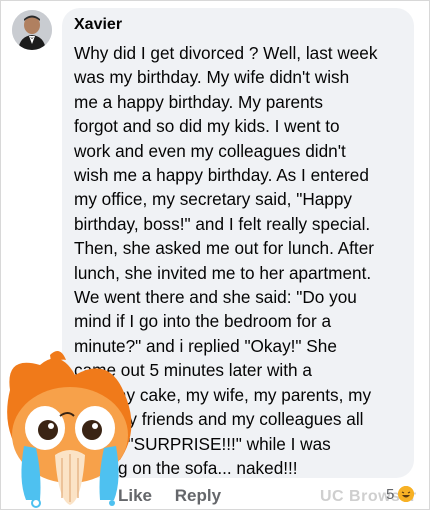 This screenshot has width=430, height=515. Describe the element at coordinates (226, 53) in the screenshot. I see `comment-line: Why did I get divorced ? Well, last week` at that location.